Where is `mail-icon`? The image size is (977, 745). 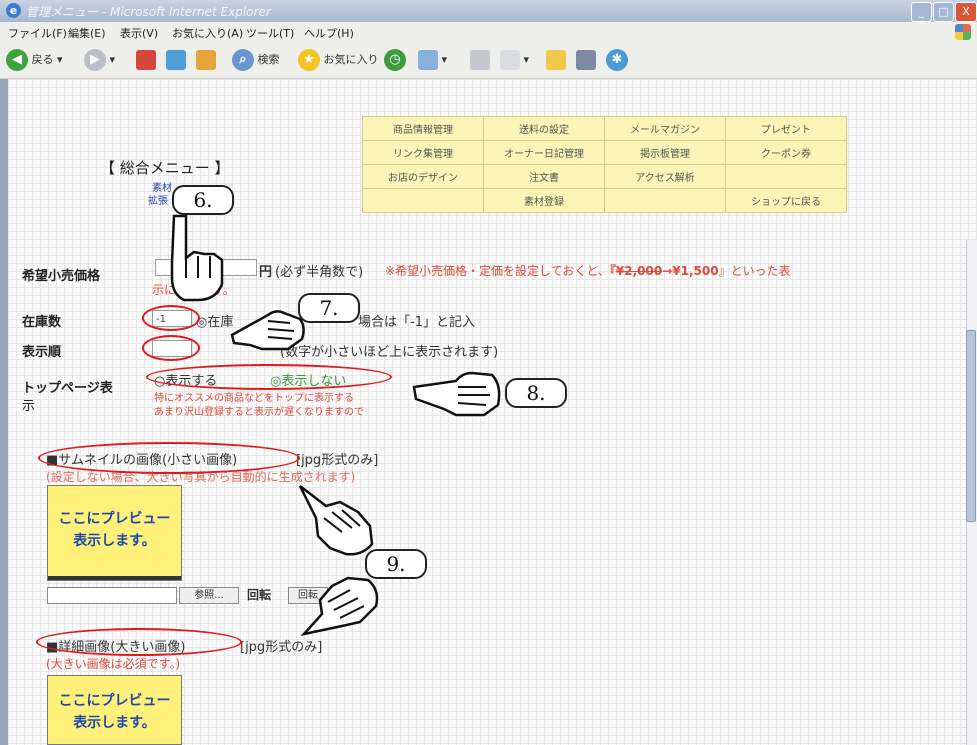 mail-icon is located at coordinates (428, 60).